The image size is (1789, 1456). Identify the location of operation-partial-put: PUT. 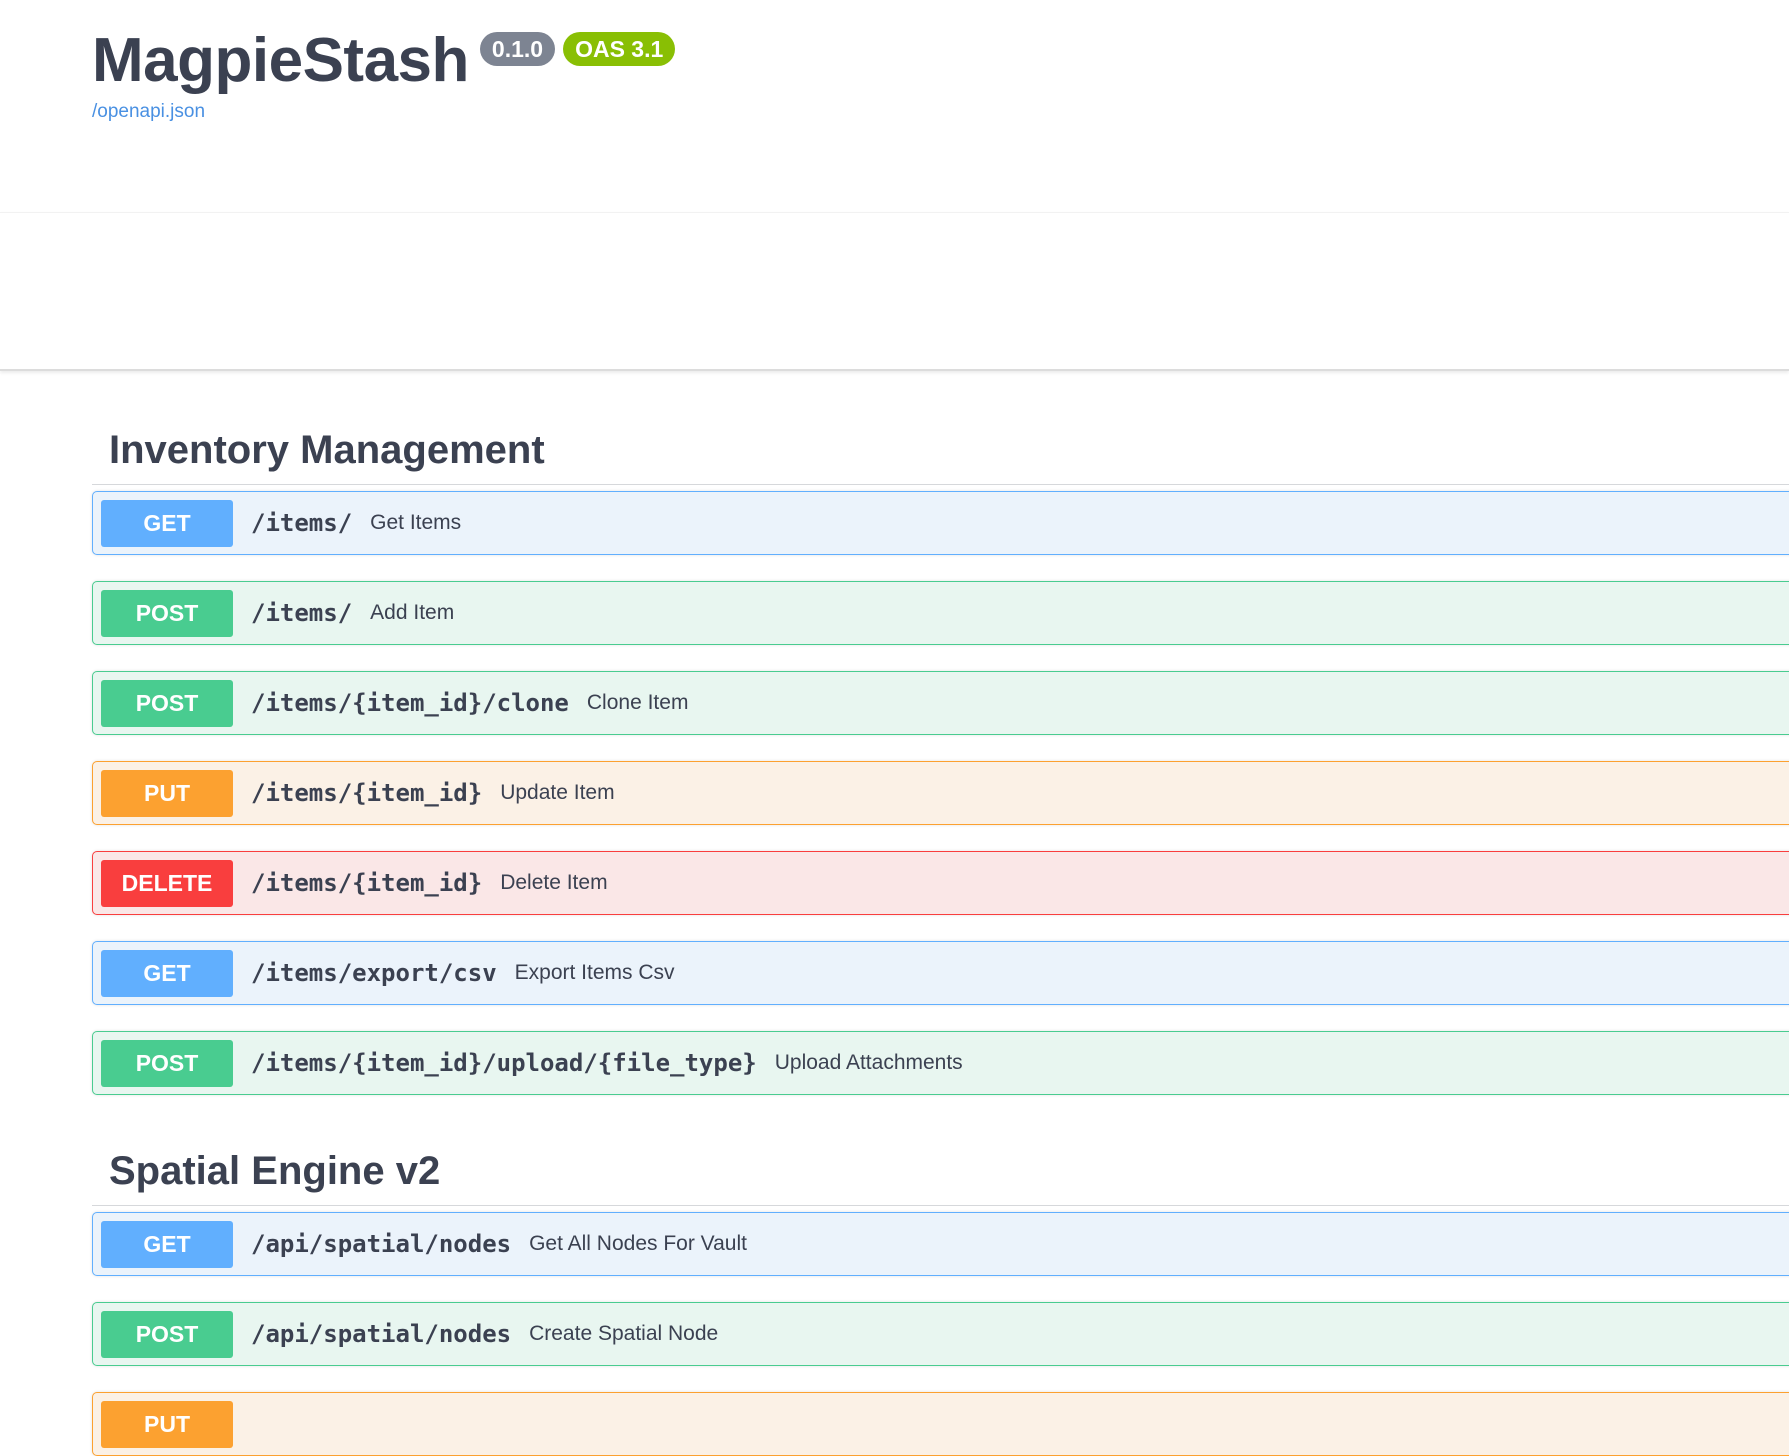
(940, 1424).